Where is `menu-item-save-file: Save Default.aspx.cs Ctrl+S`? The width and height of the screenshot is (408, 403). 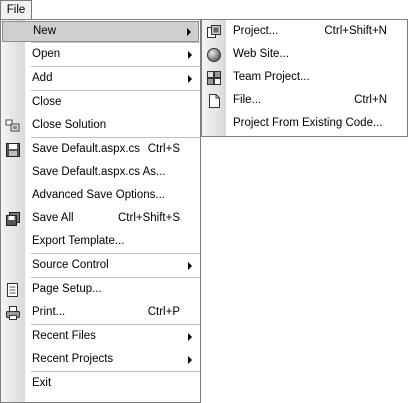 menu-item-save-file: Save Default.aspx.cs Ctrl+S is located at coordinates (100, 149).